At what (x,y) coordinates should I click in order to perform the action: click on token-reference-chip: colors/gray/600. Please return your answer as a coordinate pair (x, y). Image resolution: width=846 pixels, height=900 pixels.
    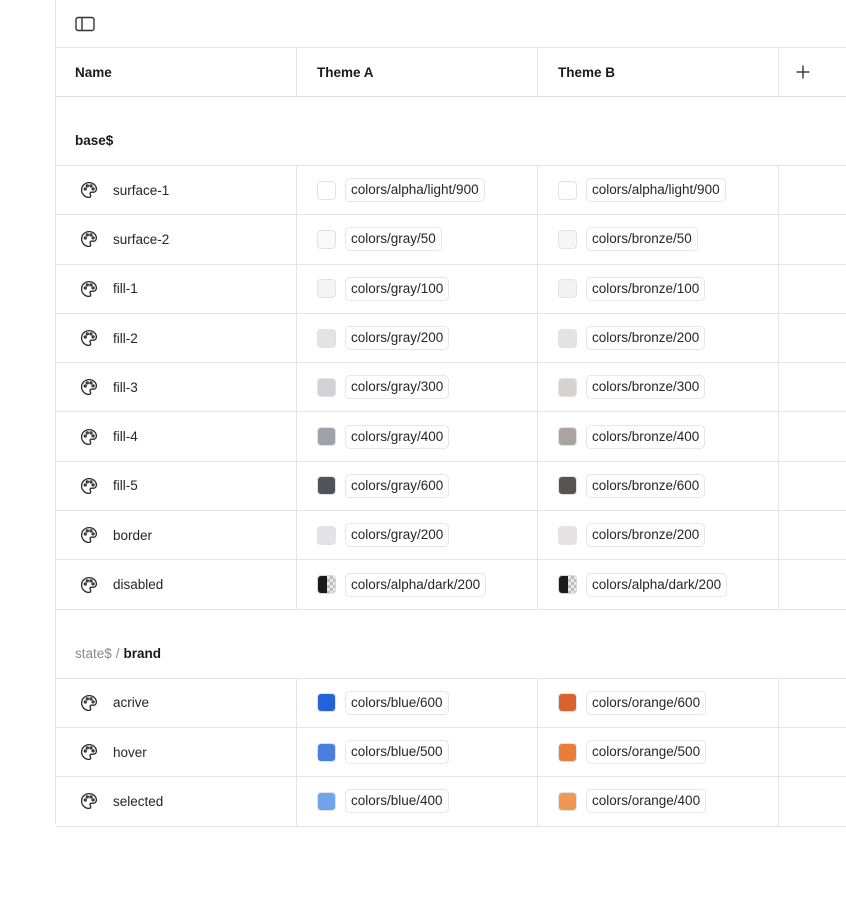
    Looking at the image, I should click on (397, 485).